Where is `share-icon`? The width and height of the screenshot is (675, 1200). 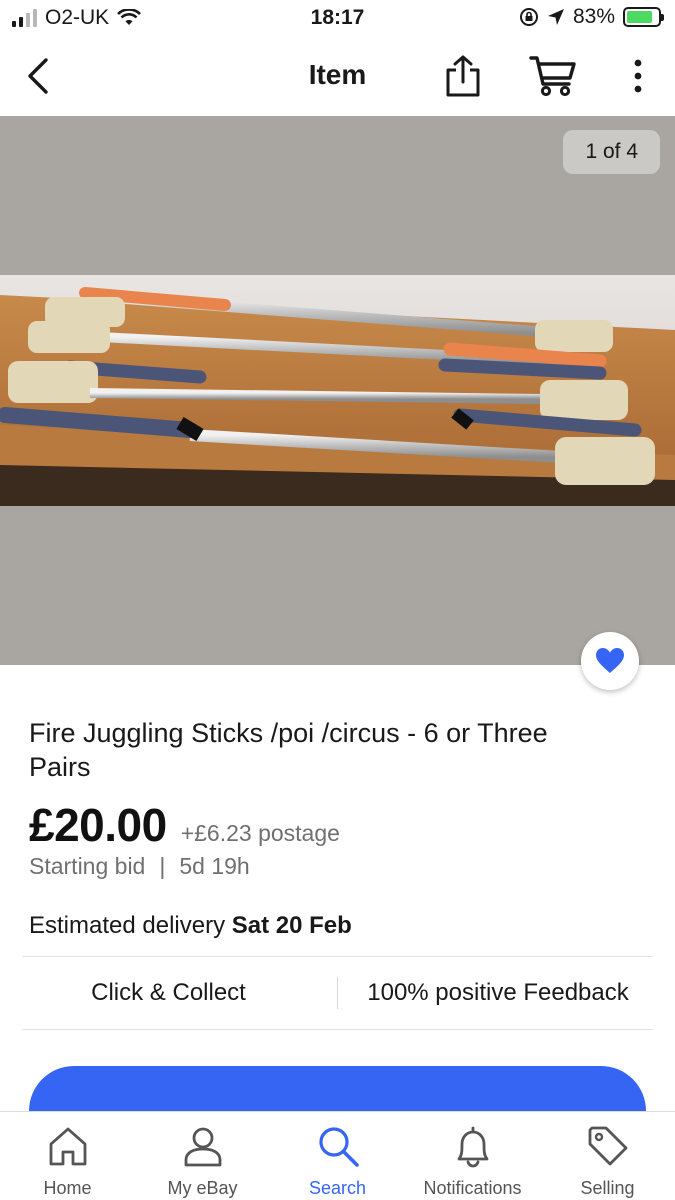 share-icon is located at coordinates (463, 76).